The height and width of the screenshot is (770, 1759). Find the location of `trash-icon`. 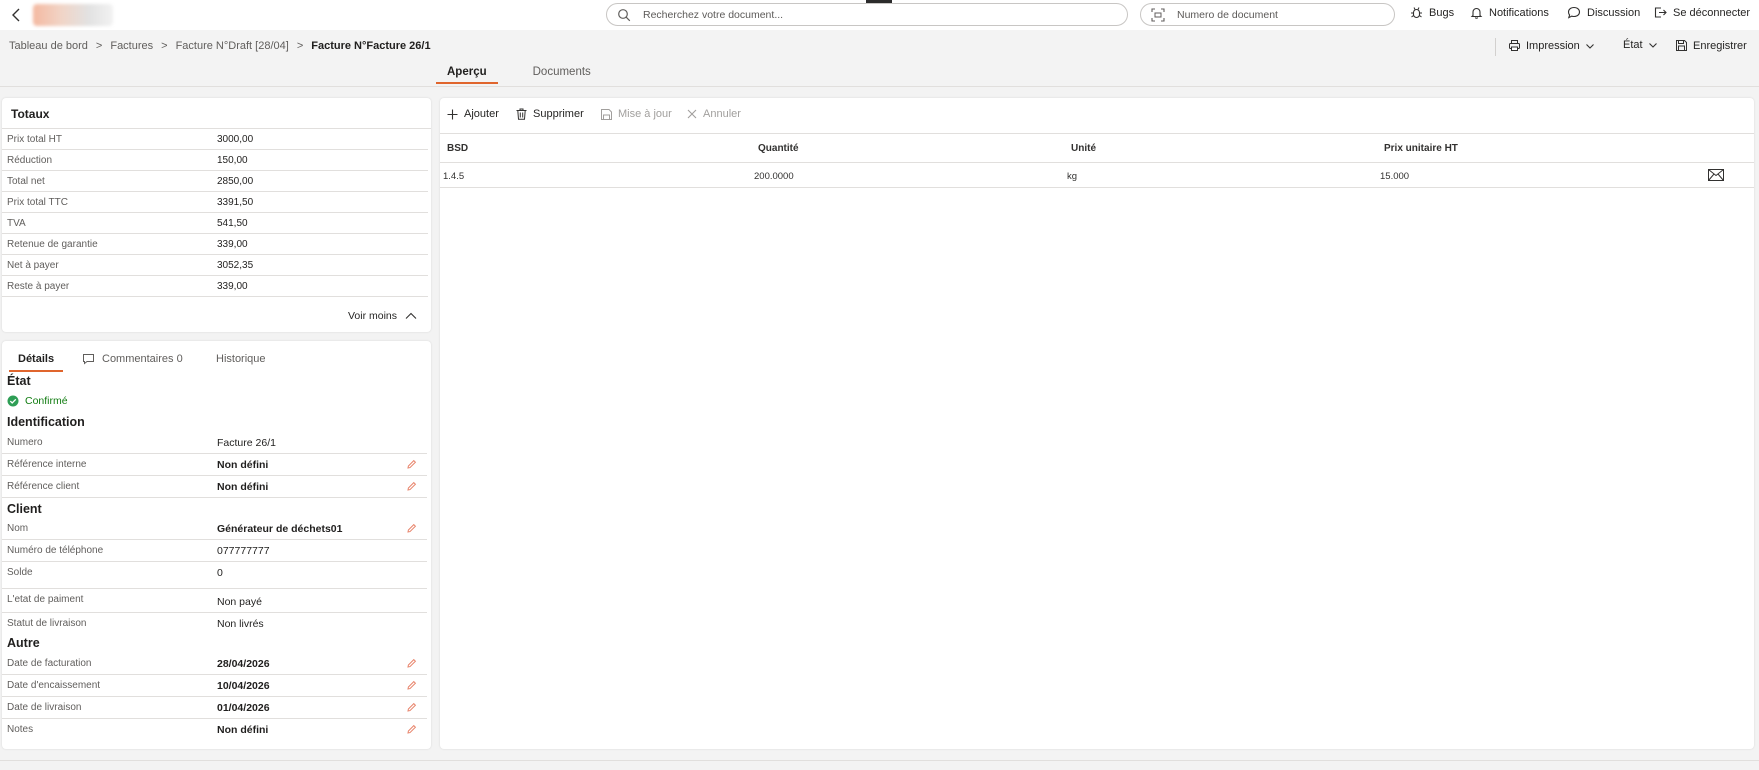

trash-icon is located at coordinates (521, 114).